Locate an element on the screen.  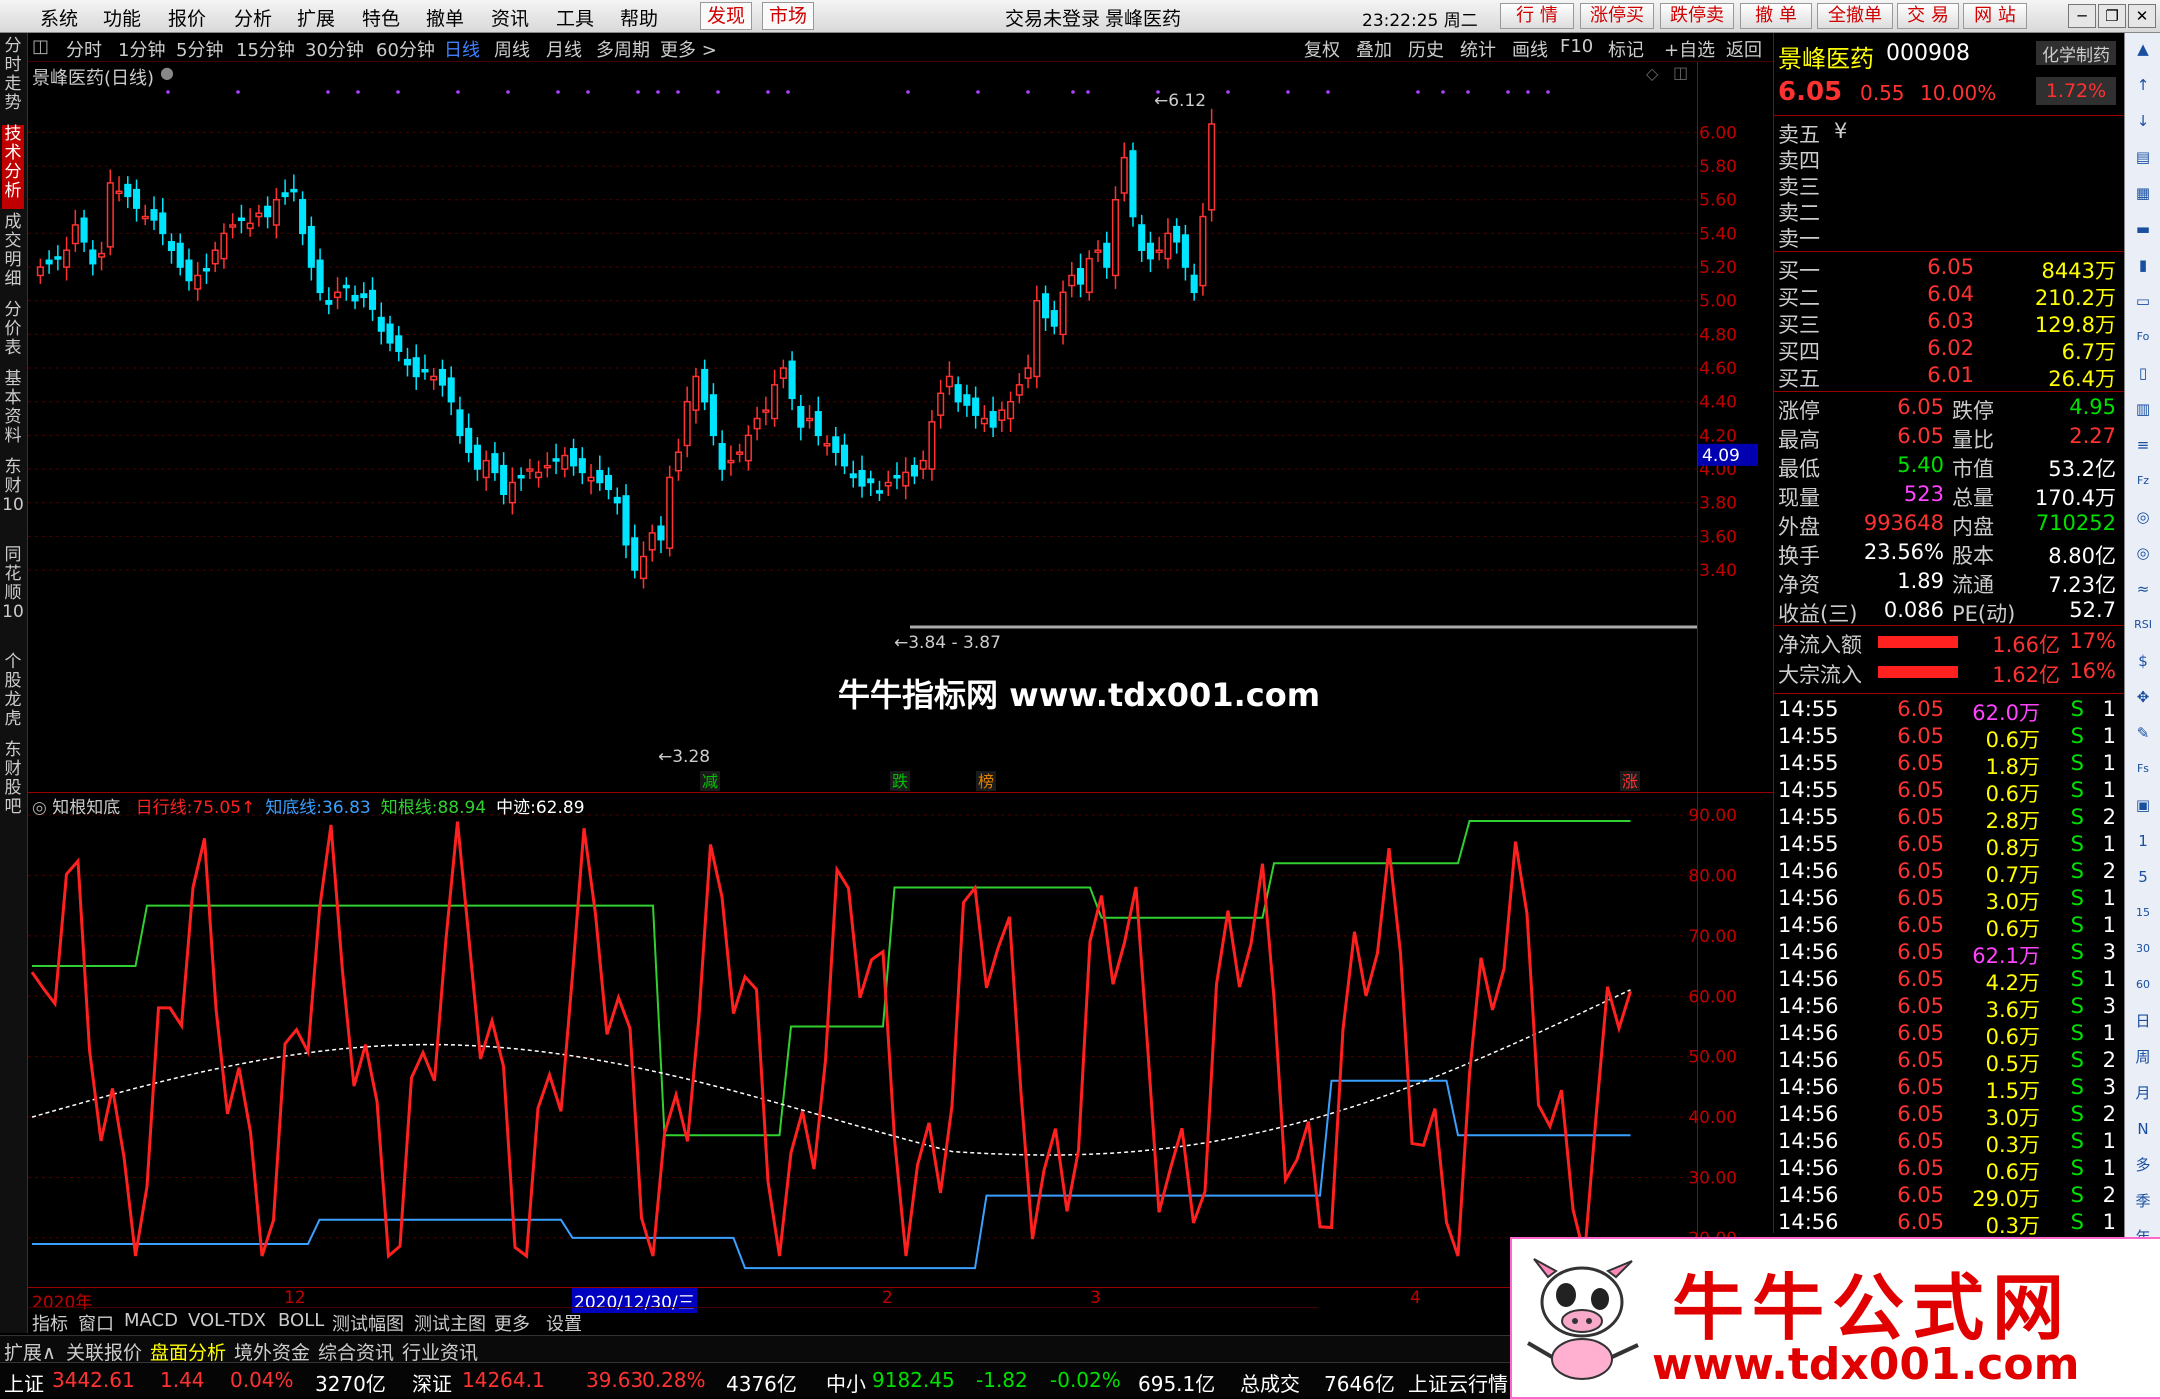
chart-tool-button: F10 is located at coordinates (1576, 46).